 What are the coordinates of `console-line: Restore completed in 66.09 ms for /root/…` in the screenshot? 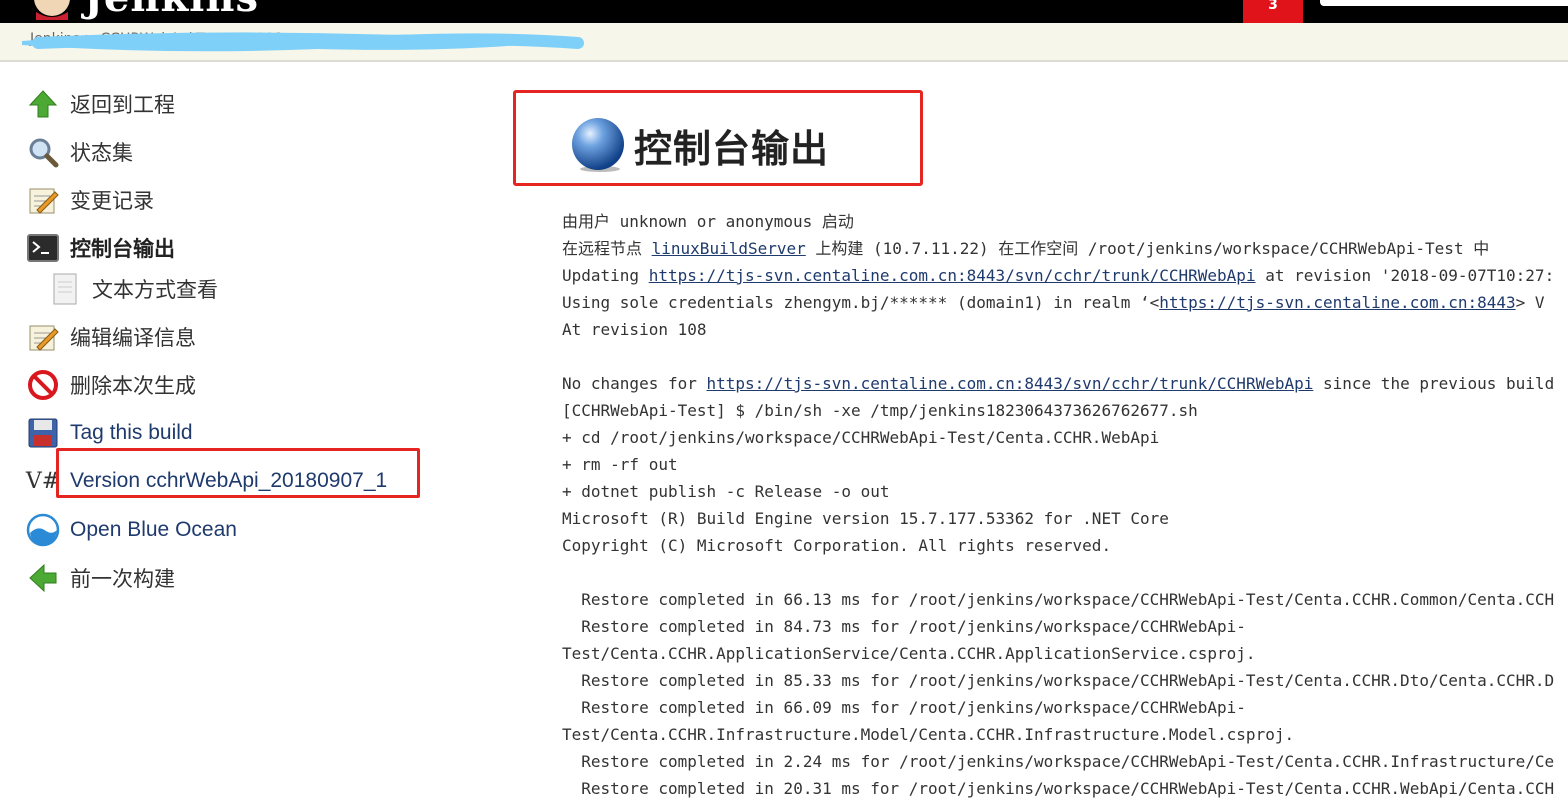 It's located at (904, 707).